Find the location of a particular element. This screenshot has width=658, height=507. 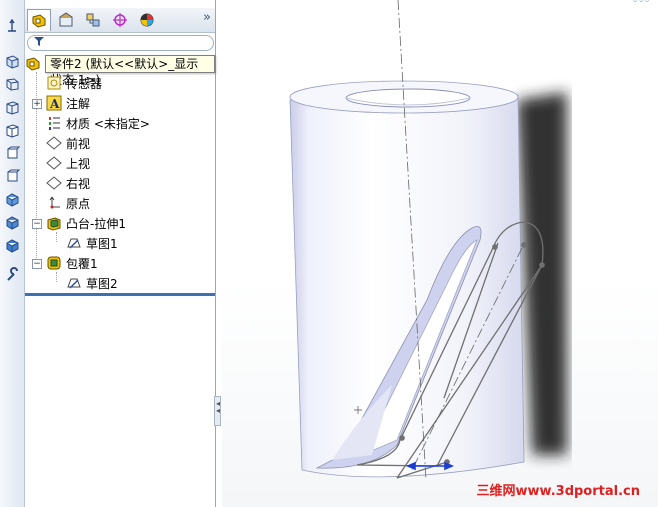

model-shadow is located at coordinates (542, 273).